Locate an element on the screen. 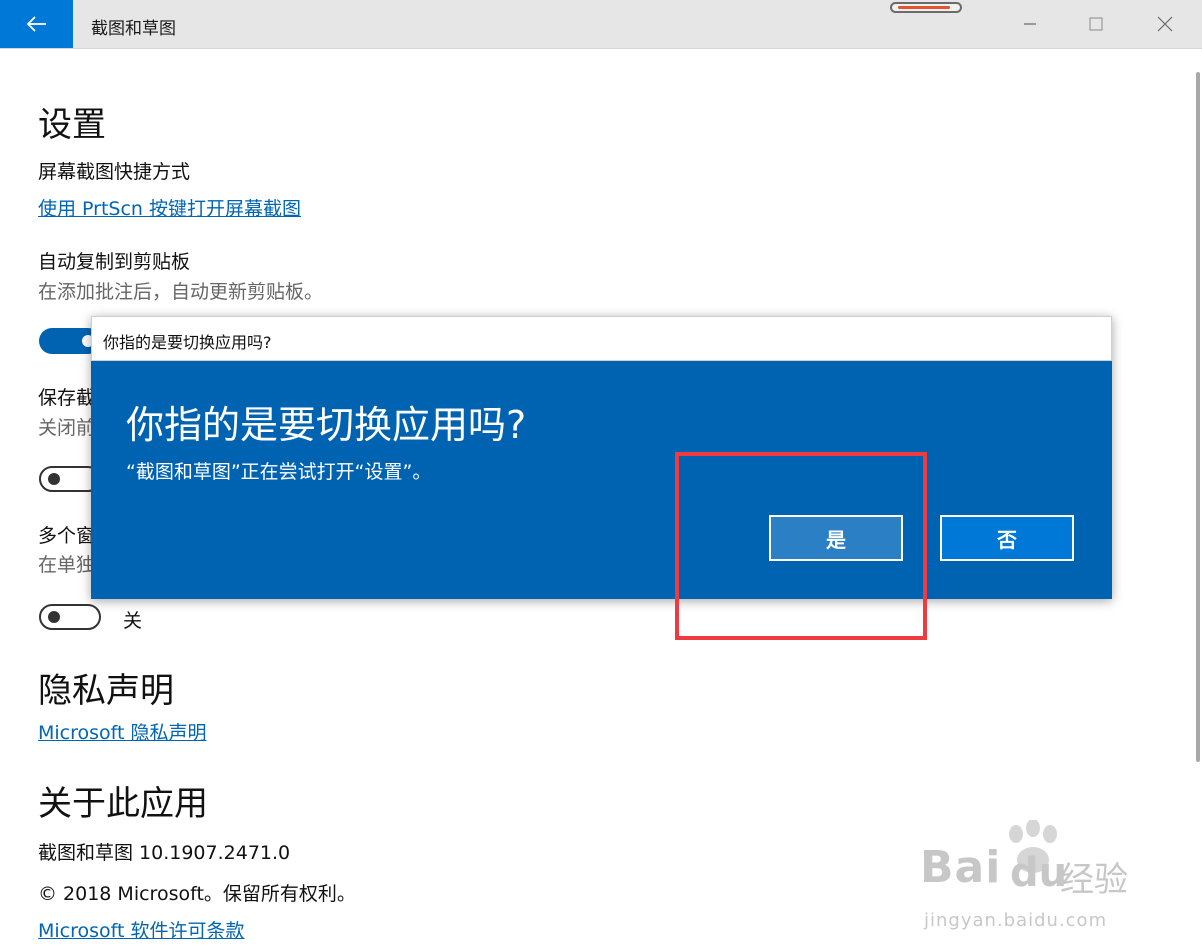  minimize-icon is located at coordinates (1030, 24).